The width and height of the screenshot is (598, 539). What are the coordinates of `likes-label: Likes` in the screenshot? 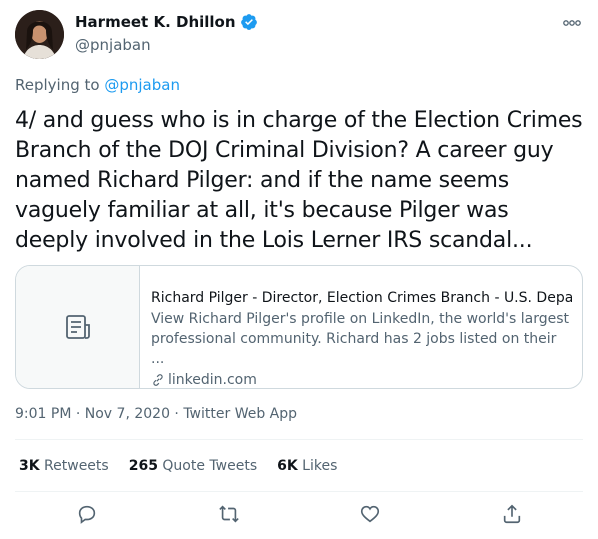 It's located at (320, 466).